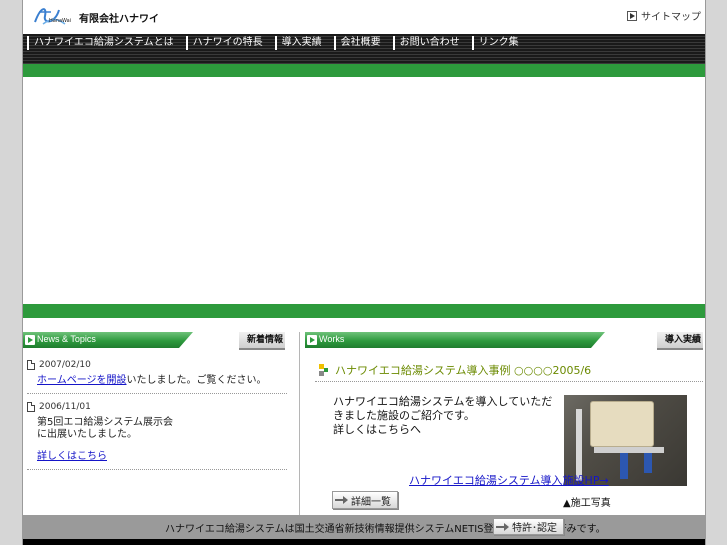 This screenshot has height=545, width=727. What do you see at coordinates (377, 429) in the screenshot?
I see `works-desc-more: 詳しくはこちらへ` at bounding box center [377, 429].